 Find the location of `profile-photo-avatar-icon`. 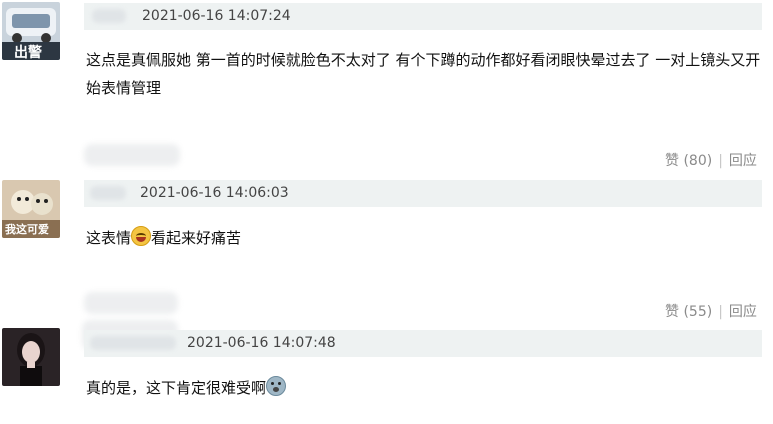

profile-photo-avatar-icon is located at coordinates (31, 357).